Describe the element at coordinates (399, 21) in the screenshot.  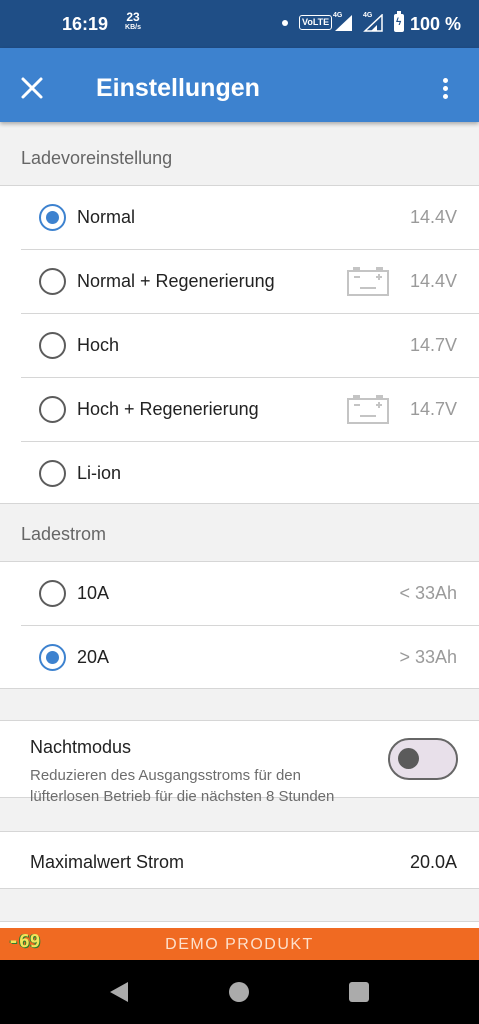
I see `battery-charging-icon: ϟ` at that location.